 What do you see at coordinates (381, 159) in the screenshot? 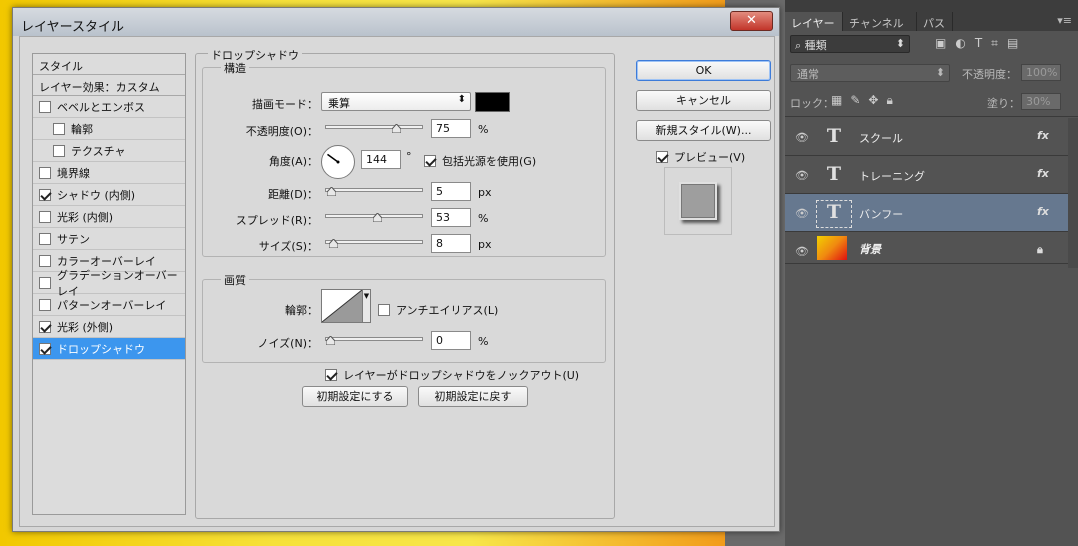
I see `angle-input: 144` at bounding box center [381, 159].